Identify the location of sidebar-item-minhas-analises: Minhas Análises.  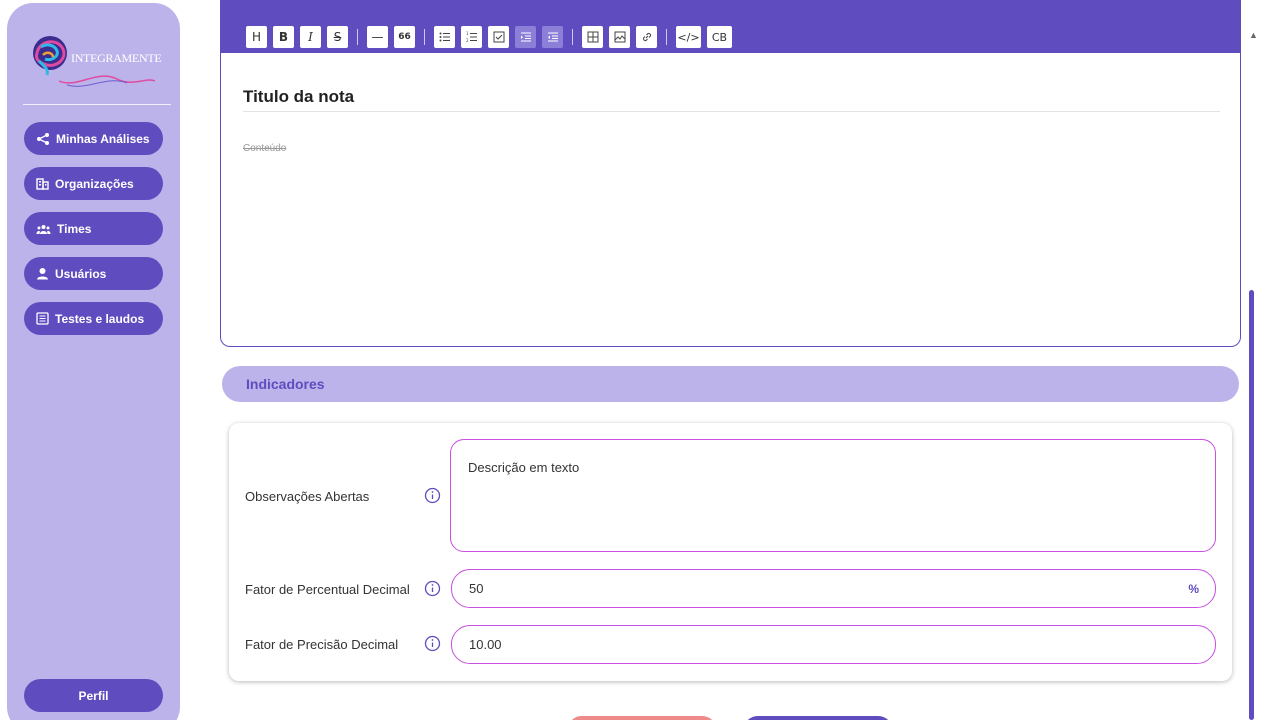
(93, 138).